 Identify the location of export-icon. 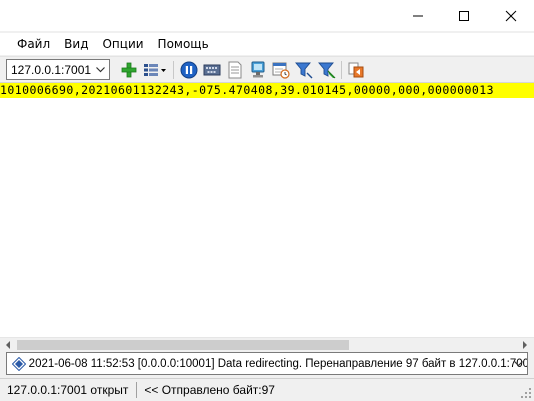
(356, 70).